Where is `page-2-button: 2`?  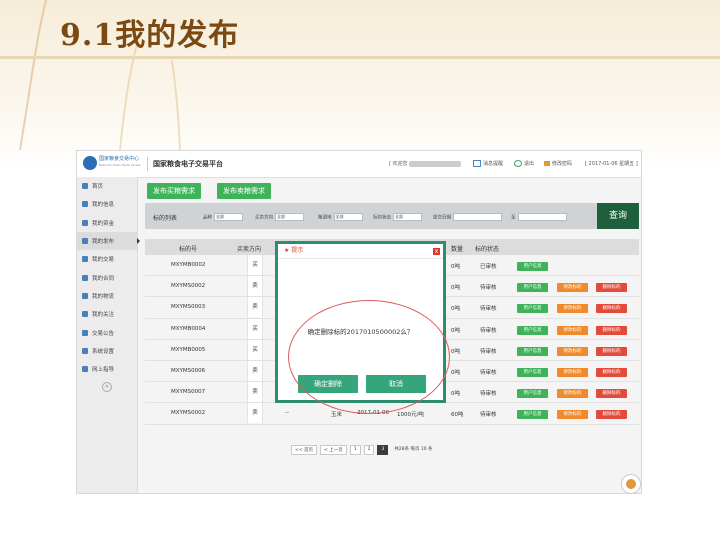
page-2-button: 2 is located at coordinates (369, 450).